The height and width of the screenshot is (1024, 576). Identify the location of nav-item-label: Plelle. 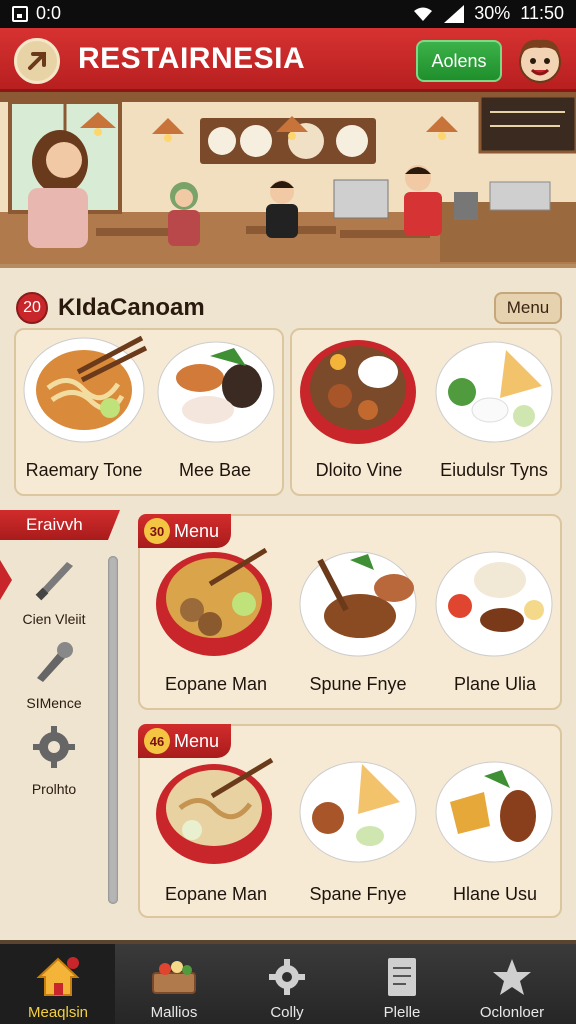
(402, 1012).